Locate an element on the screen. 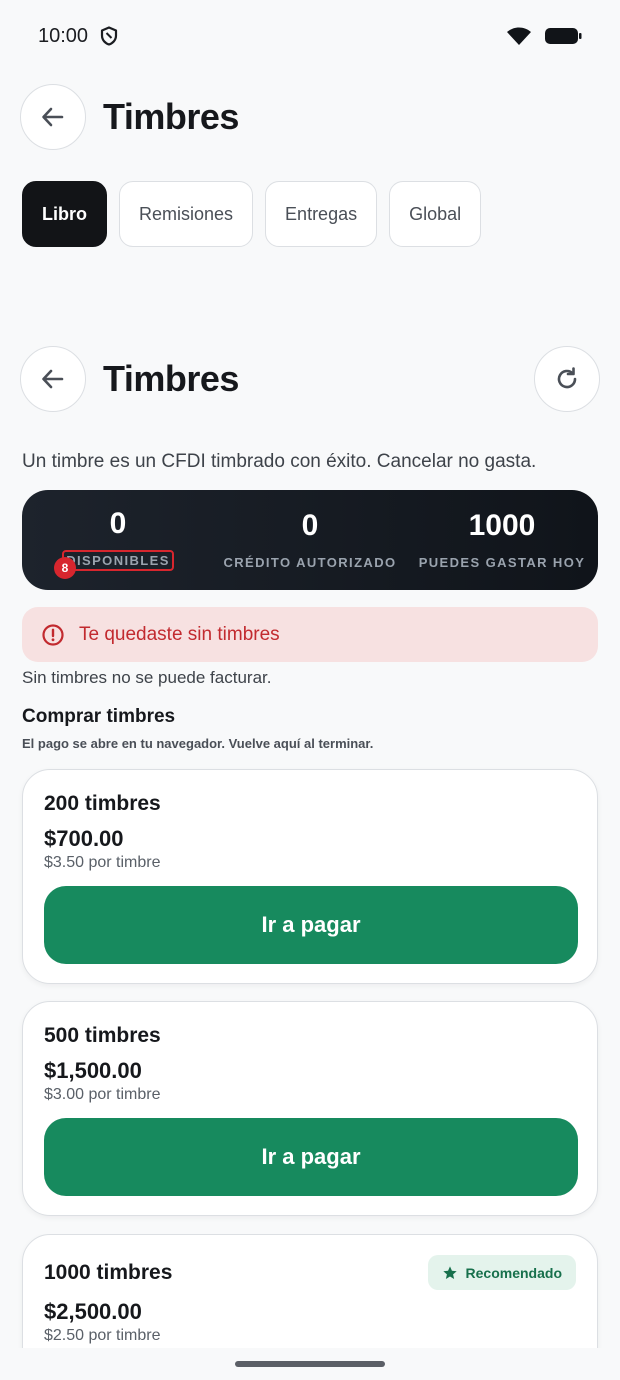  refresh-icon is located at coordinates (567, 378).